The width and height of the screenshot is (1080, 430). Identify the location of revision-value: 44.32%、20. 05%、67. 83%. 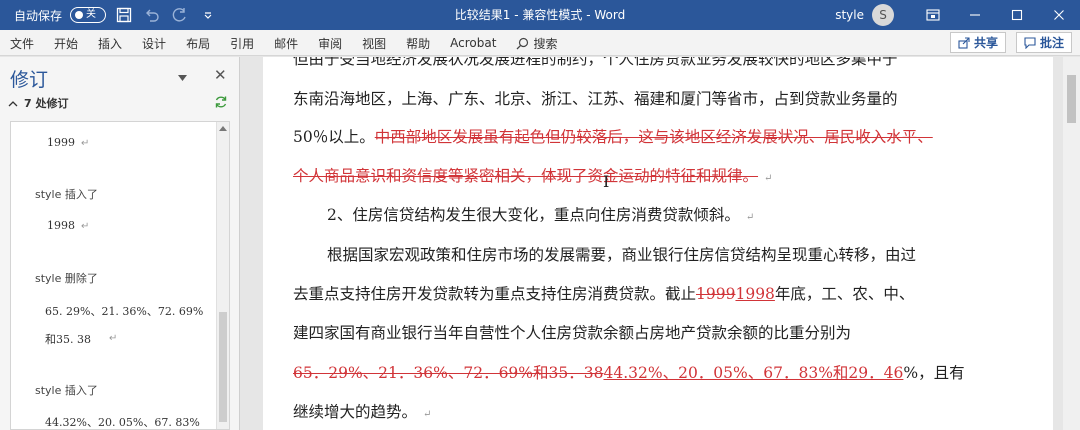
(122, 421).